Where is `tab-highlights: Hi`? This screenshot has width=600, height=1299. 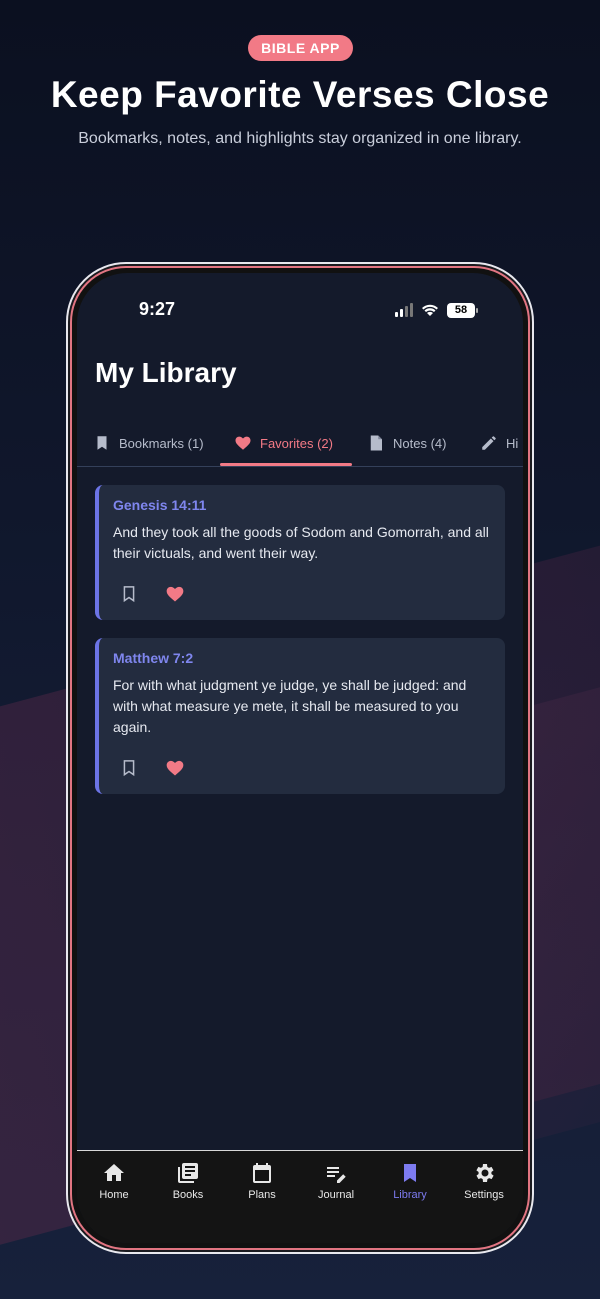 tab-highlights: Hi is located at coordinates (499, 443).